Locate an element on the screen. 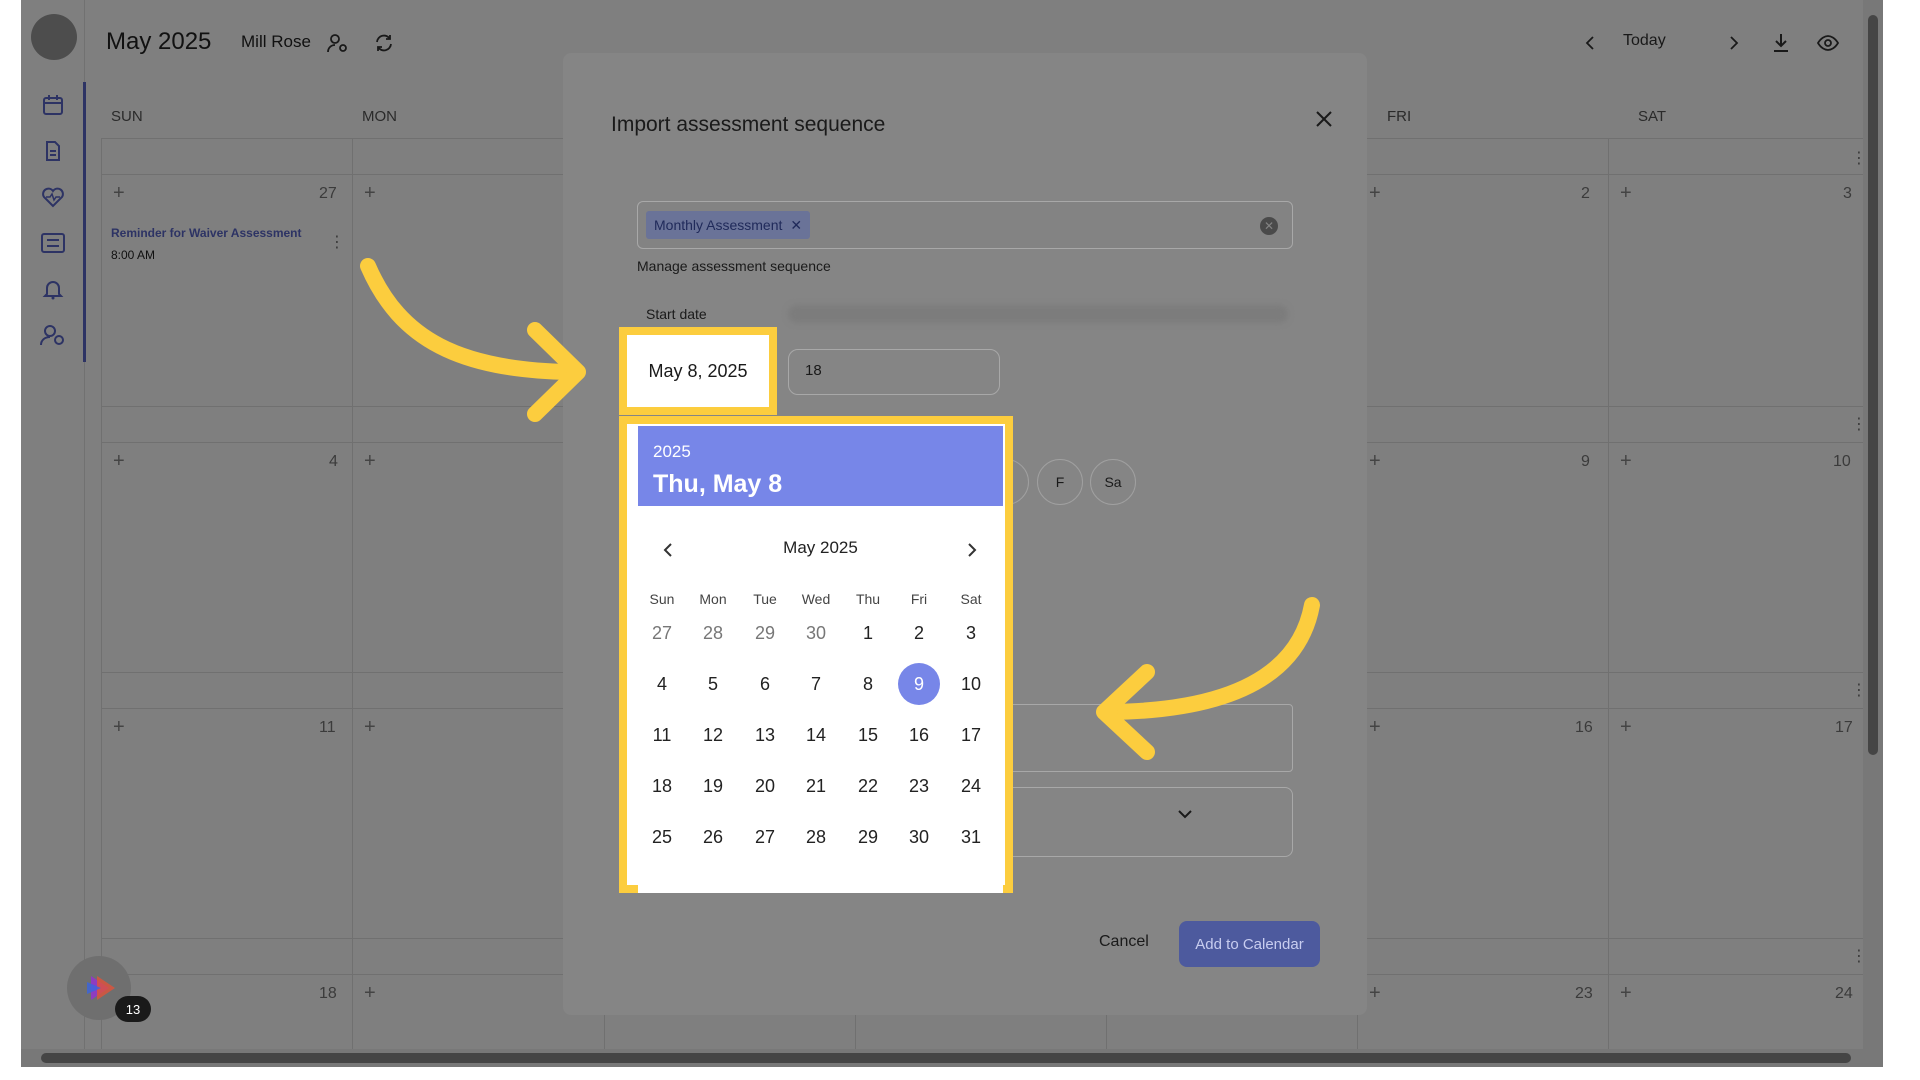 This screenshot has height=1080, width=1920. next-month-icon is located at coordinates (972, 550).